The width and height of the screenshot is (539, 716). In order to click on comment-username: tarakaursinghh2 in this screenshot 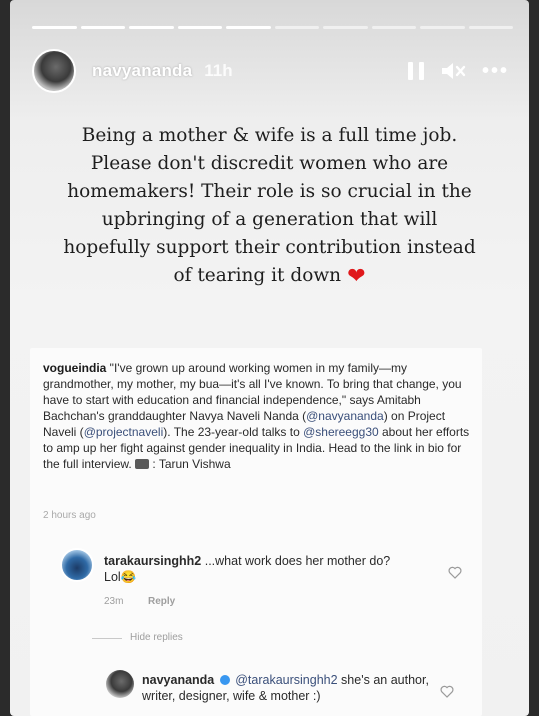, I will do `click(152, 561)`.